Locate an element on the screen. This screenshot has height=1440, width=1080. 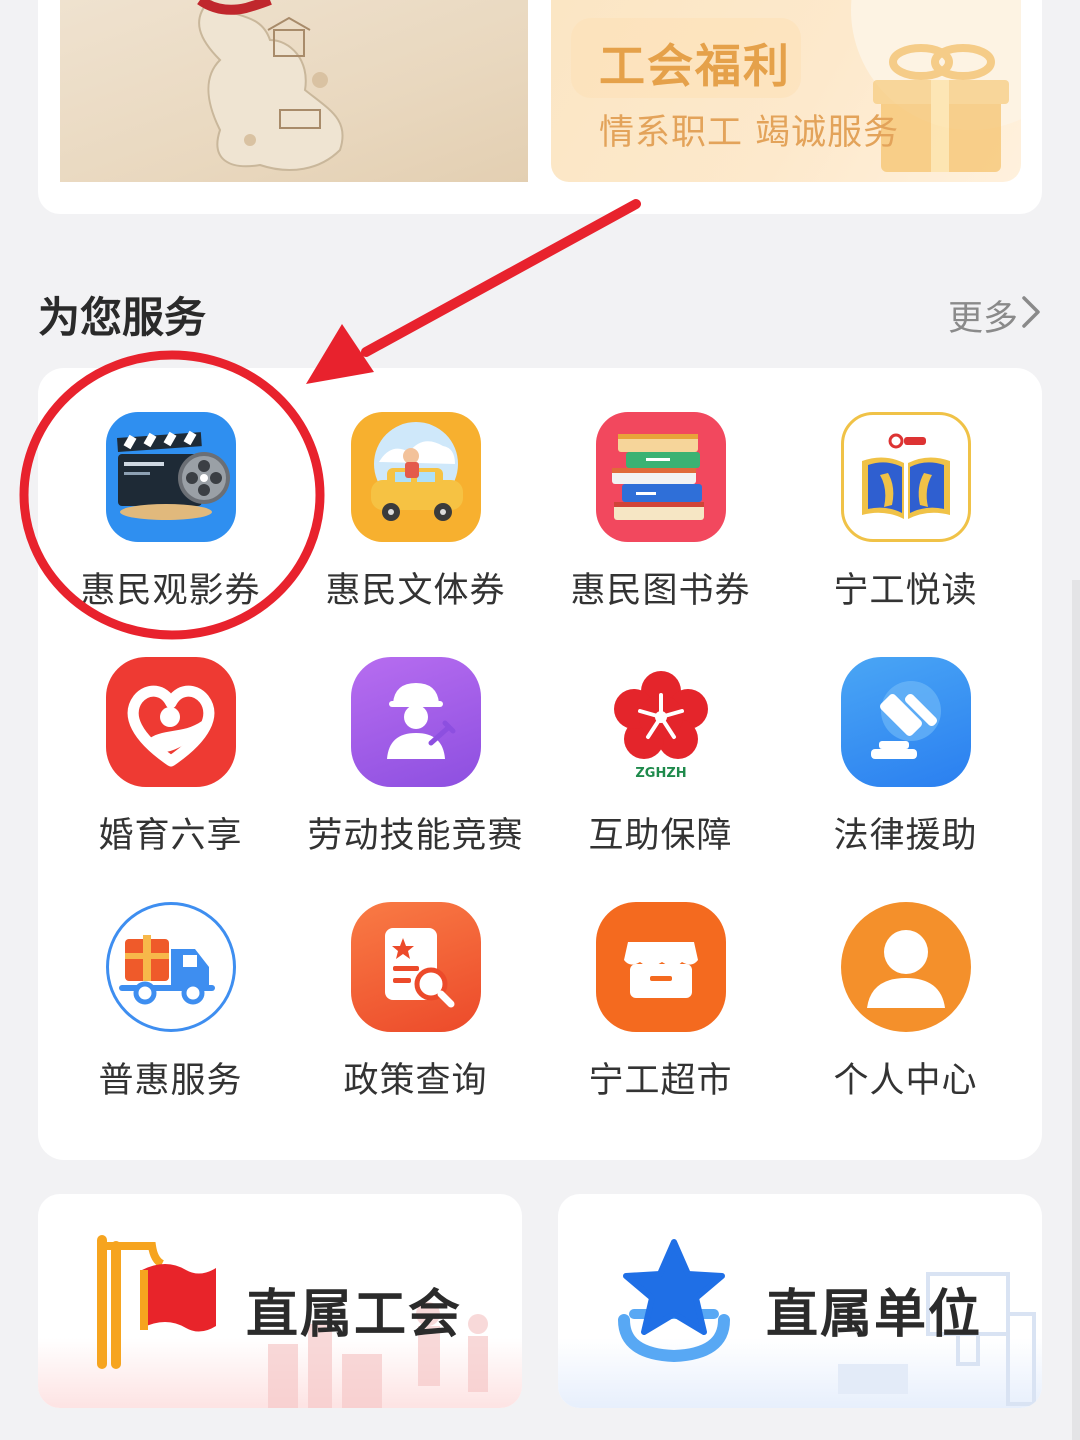
section-title: 为您服务 is located at coordinates (122, 317).